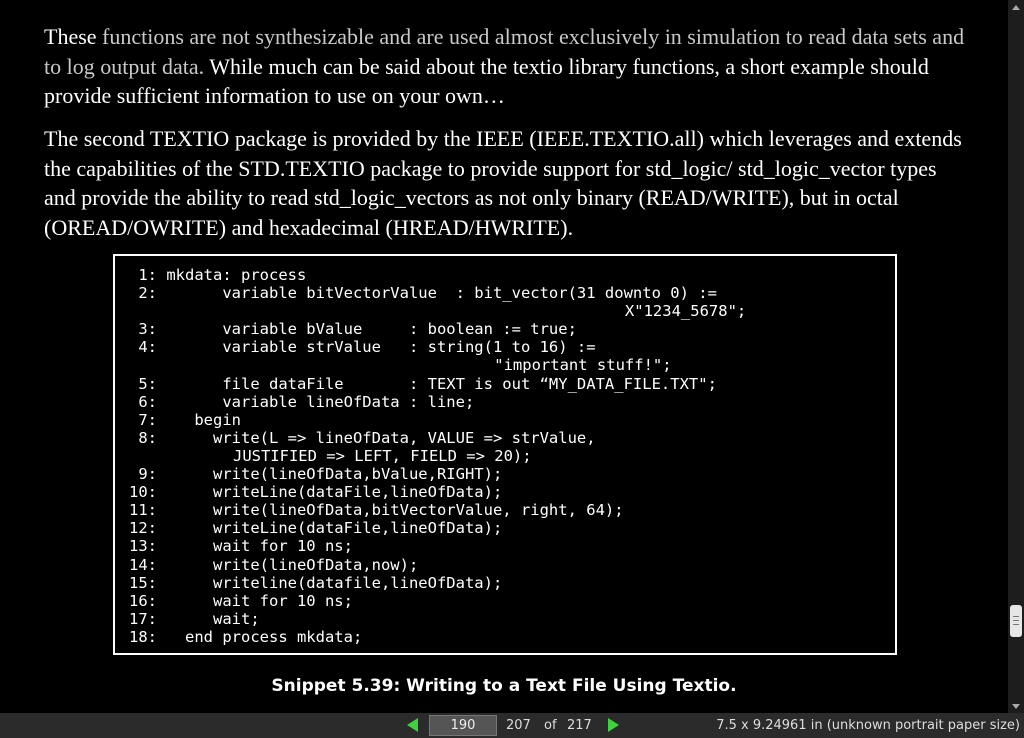  I want to click on scroll-down-icon, so click(1016, 706).